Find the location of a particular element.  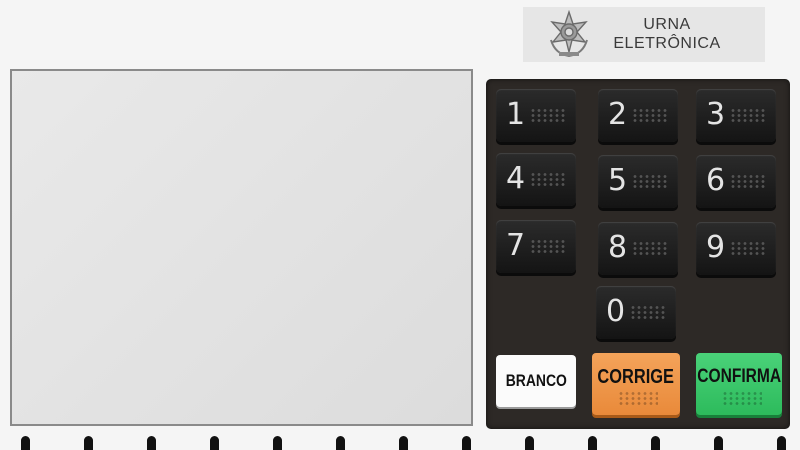

brand-title-line1: URNA is located at coordinates (667, 24).